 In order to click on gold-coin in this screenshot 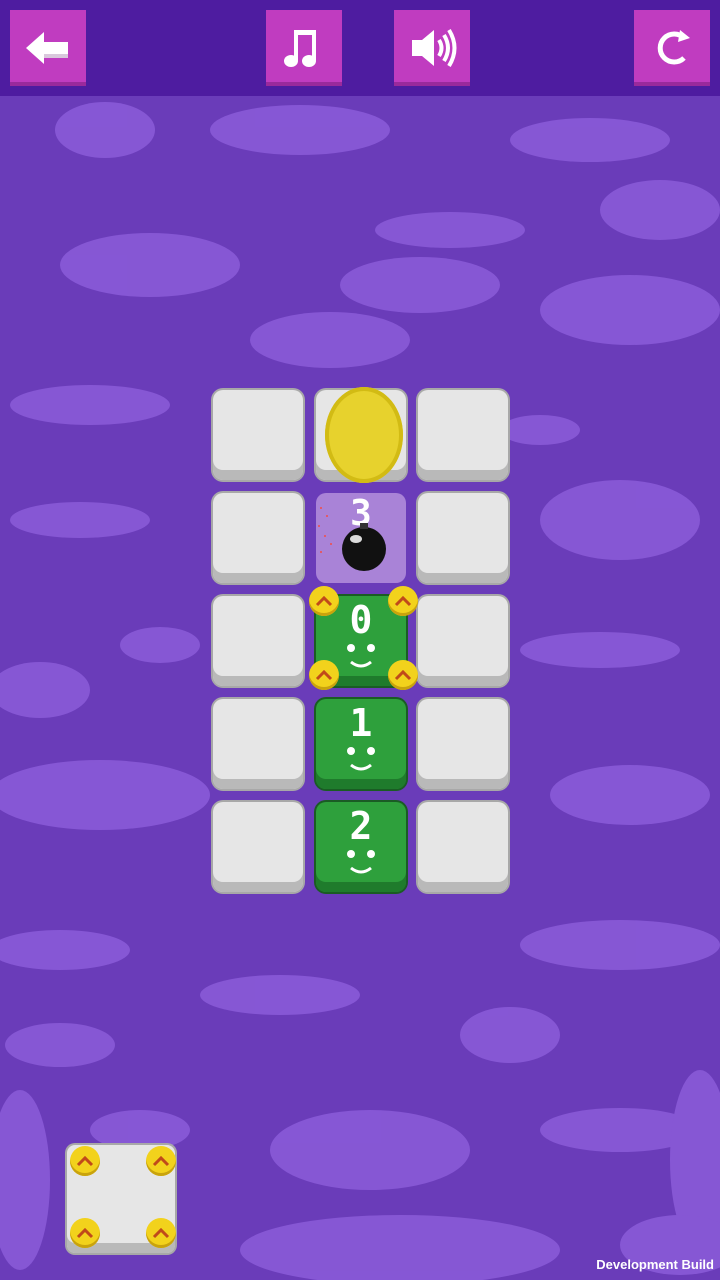, I will do `click(364, 435)`.